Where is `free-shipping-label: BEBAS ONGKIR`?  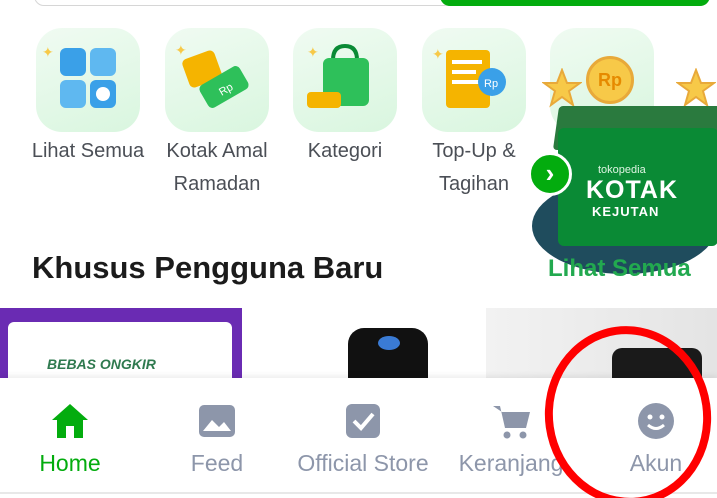
free-shipping-label: BEBAS ONGKIR is located at coordinates (101, 364).